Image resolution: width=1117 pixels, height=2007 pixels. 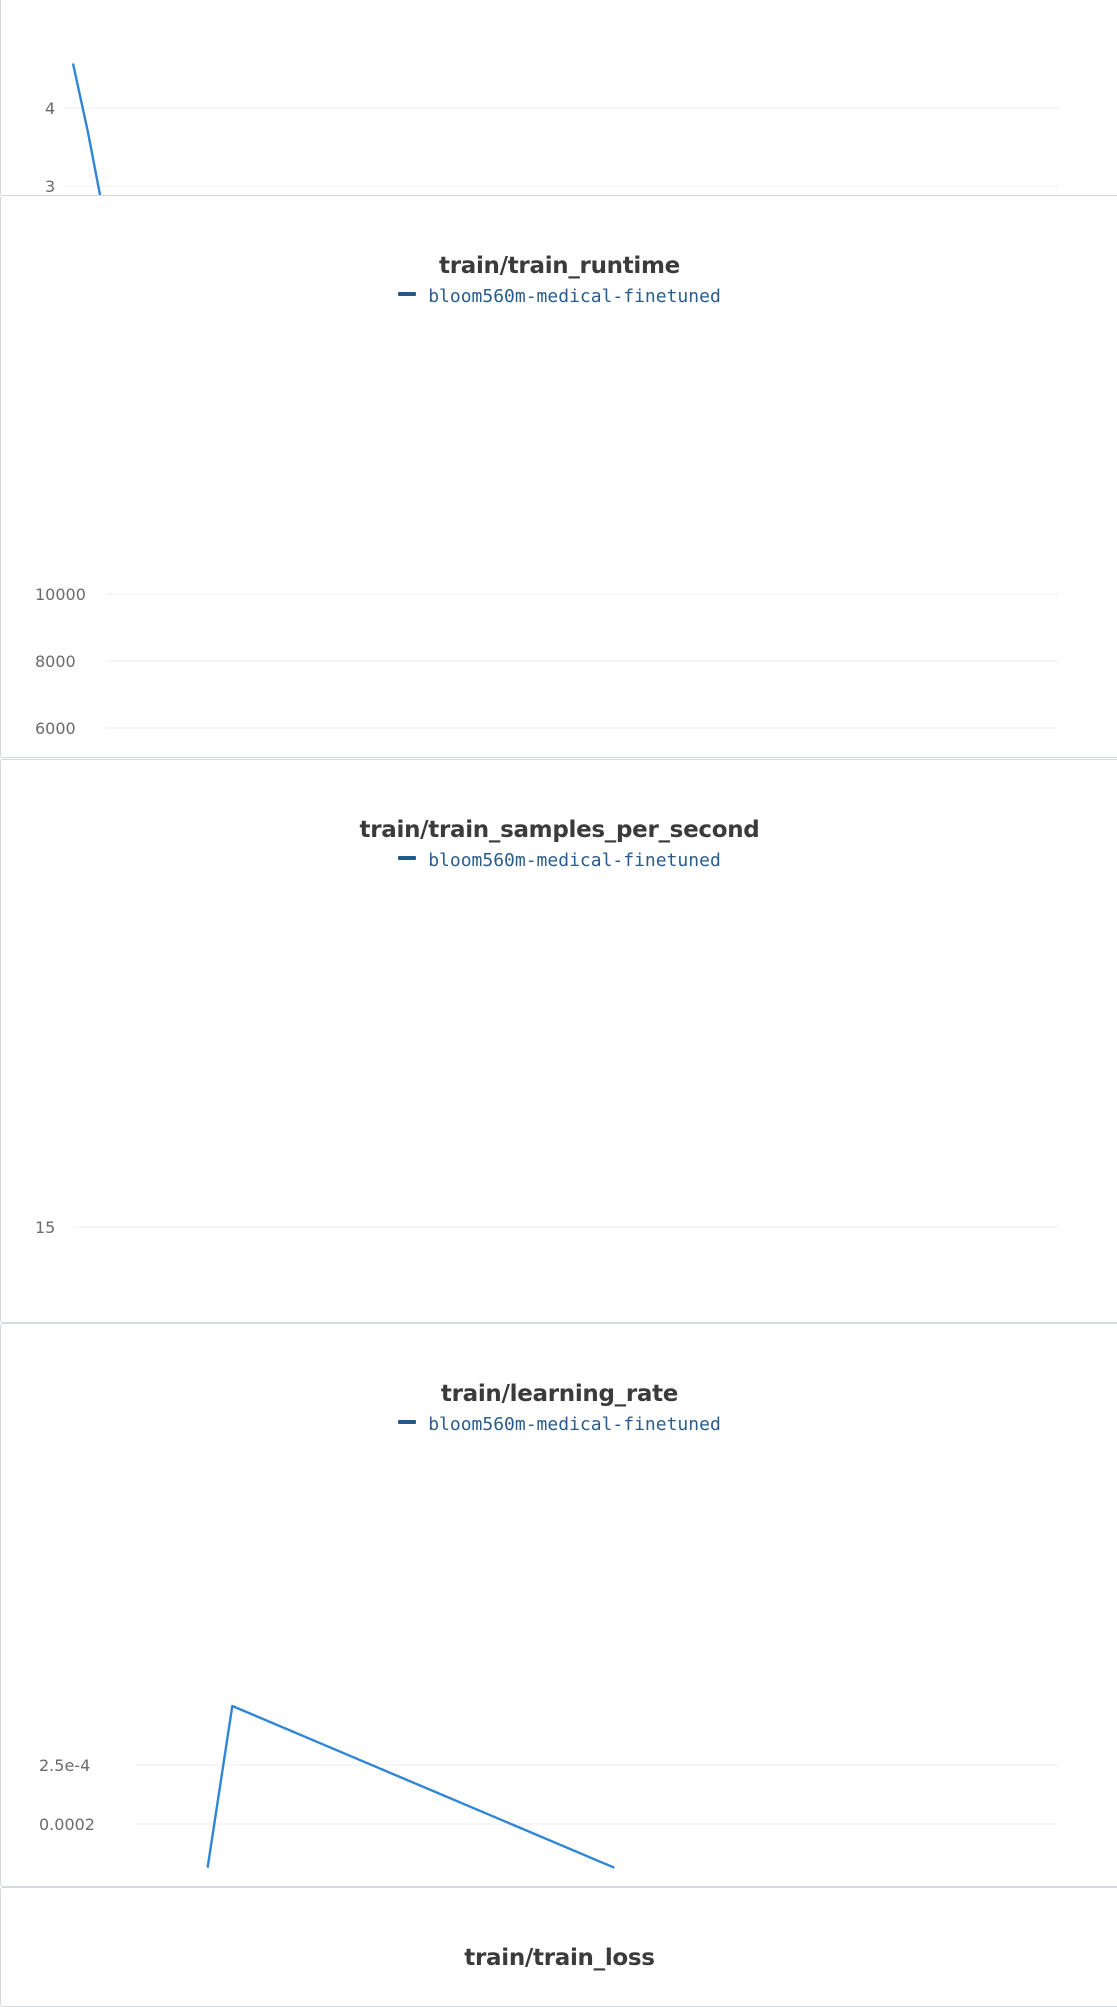 I want to click on y-tick-label: 3, so click(x=50, y=186).